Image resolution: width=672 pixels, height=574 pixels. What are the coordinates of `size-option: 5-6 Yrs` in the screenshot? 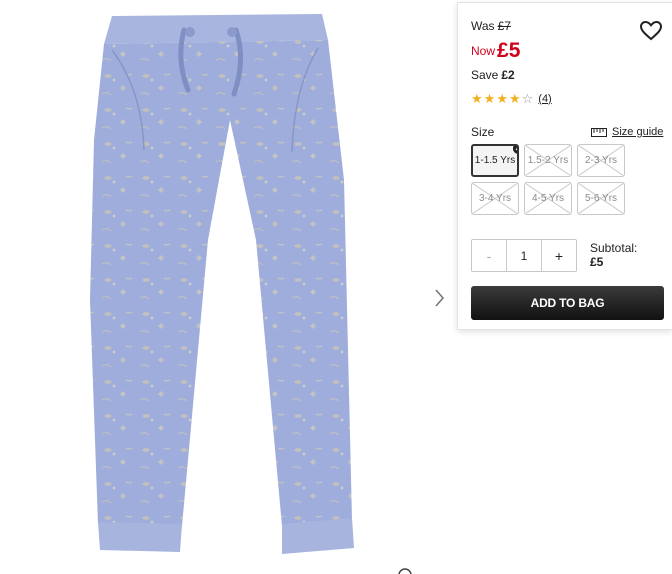 It's located at (601, 198).